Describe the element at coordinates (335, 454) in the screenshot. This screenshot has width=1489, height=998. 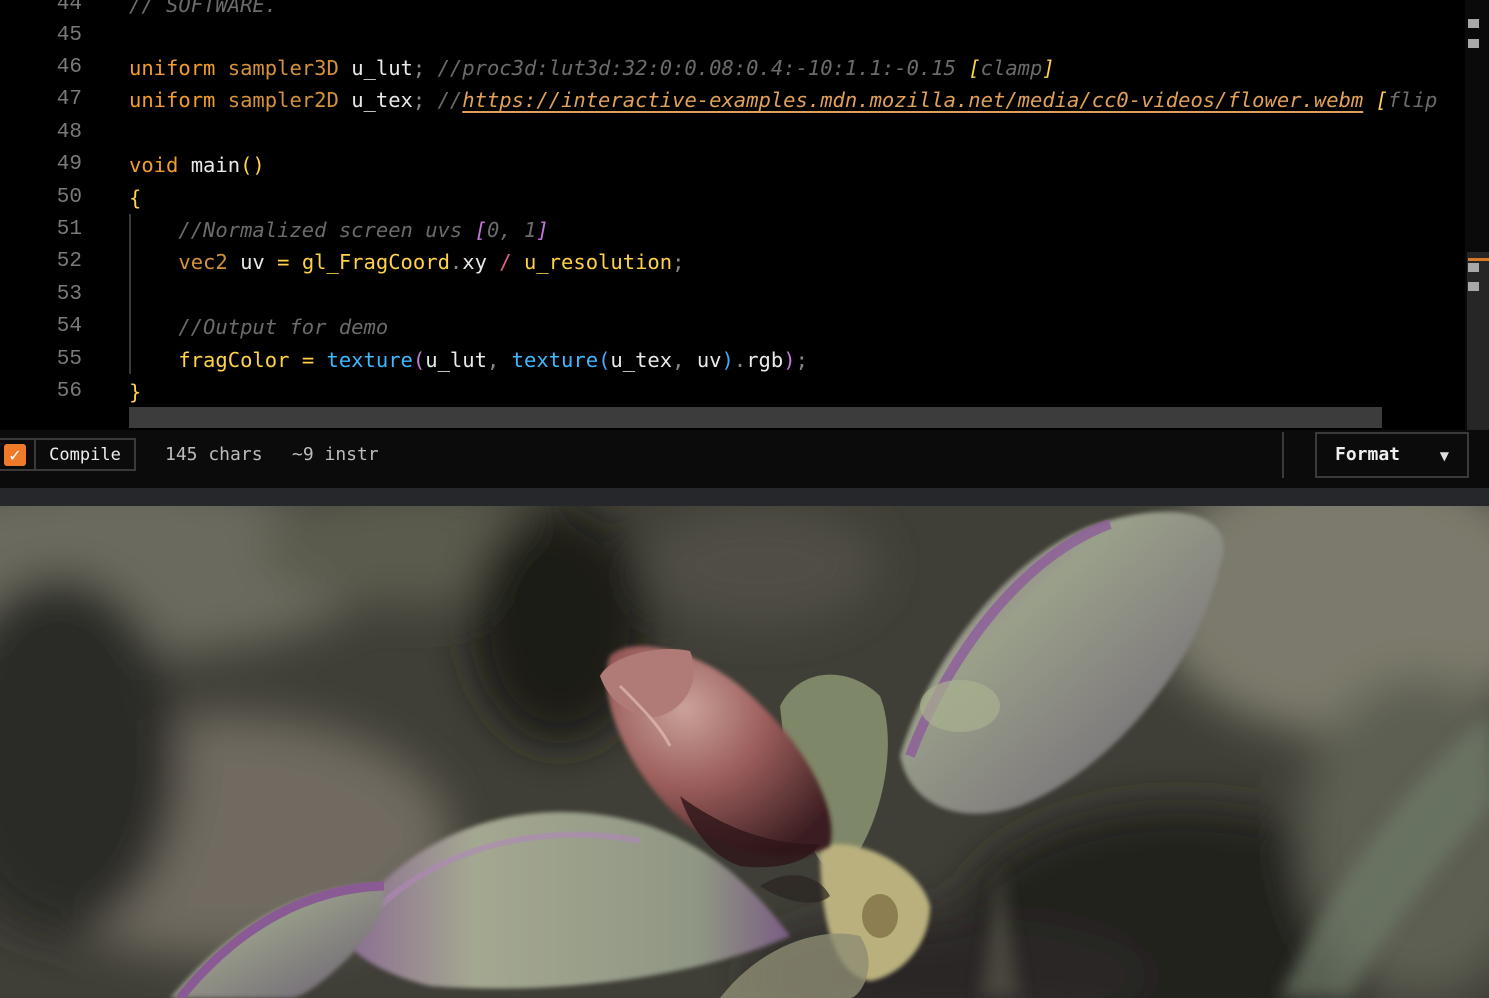
I see `instruction-count: ~9 instr` at that location.